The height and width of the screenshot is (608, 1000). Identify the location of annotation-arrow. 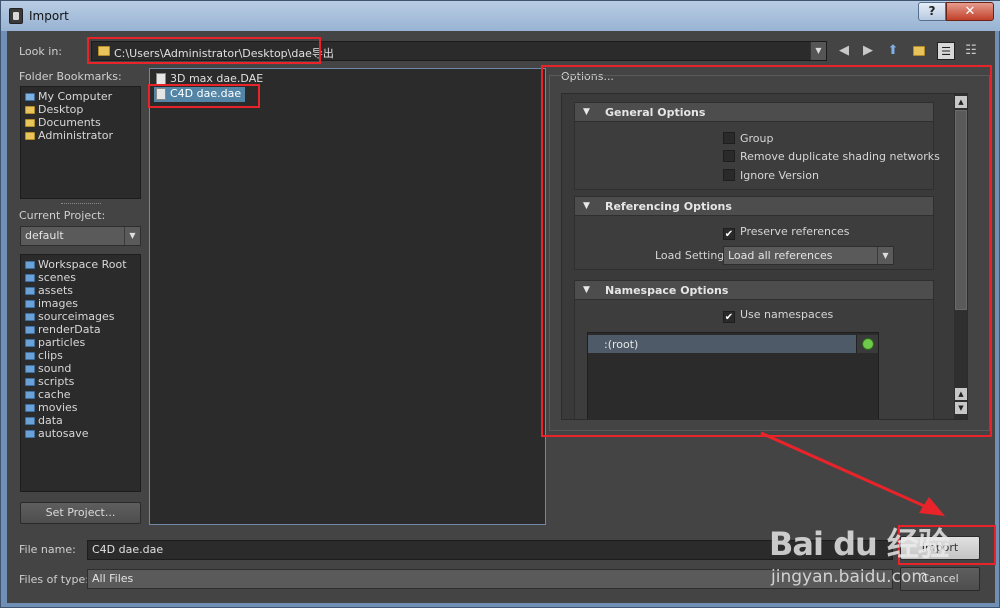
(852, 473).